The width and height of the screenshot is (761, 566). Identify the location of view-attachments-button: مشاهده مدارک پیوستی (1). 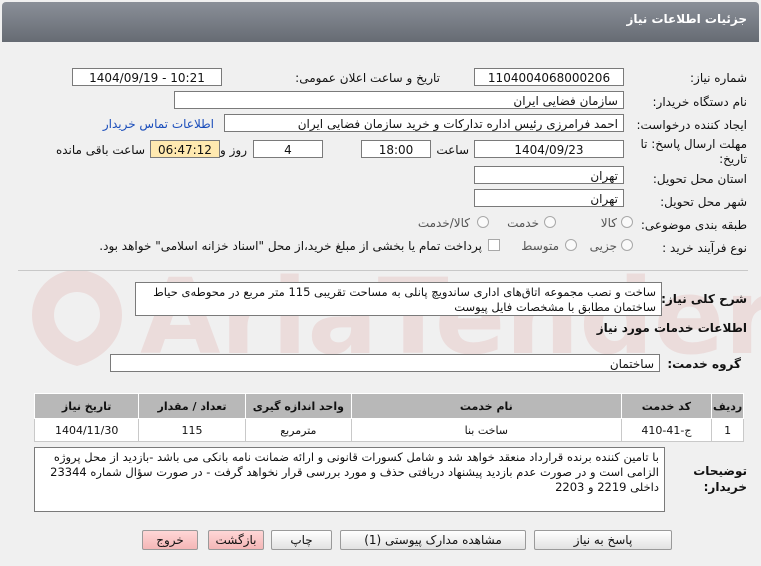
(433, 540).